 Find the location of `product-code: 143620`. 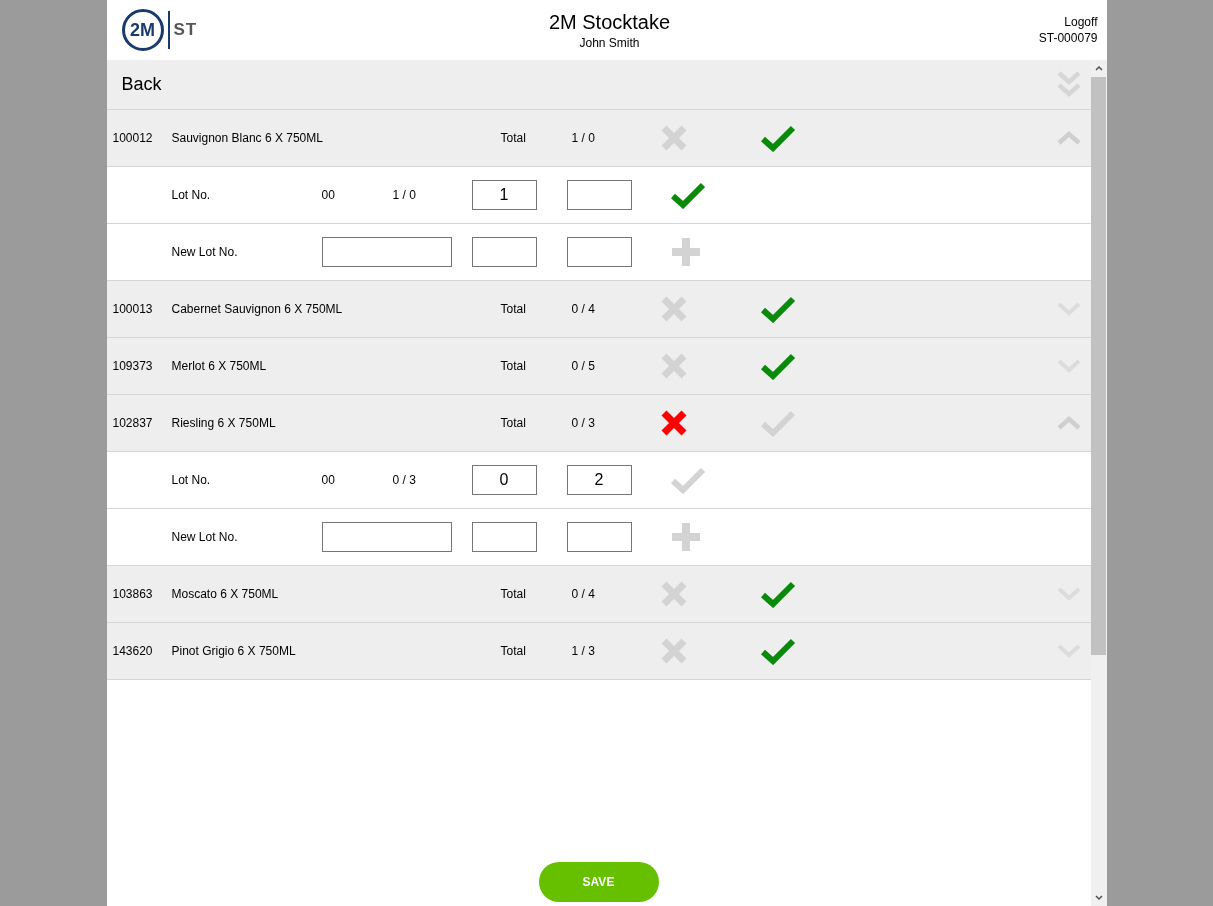

product-code: 143620 is located at coordinates (133, 651).